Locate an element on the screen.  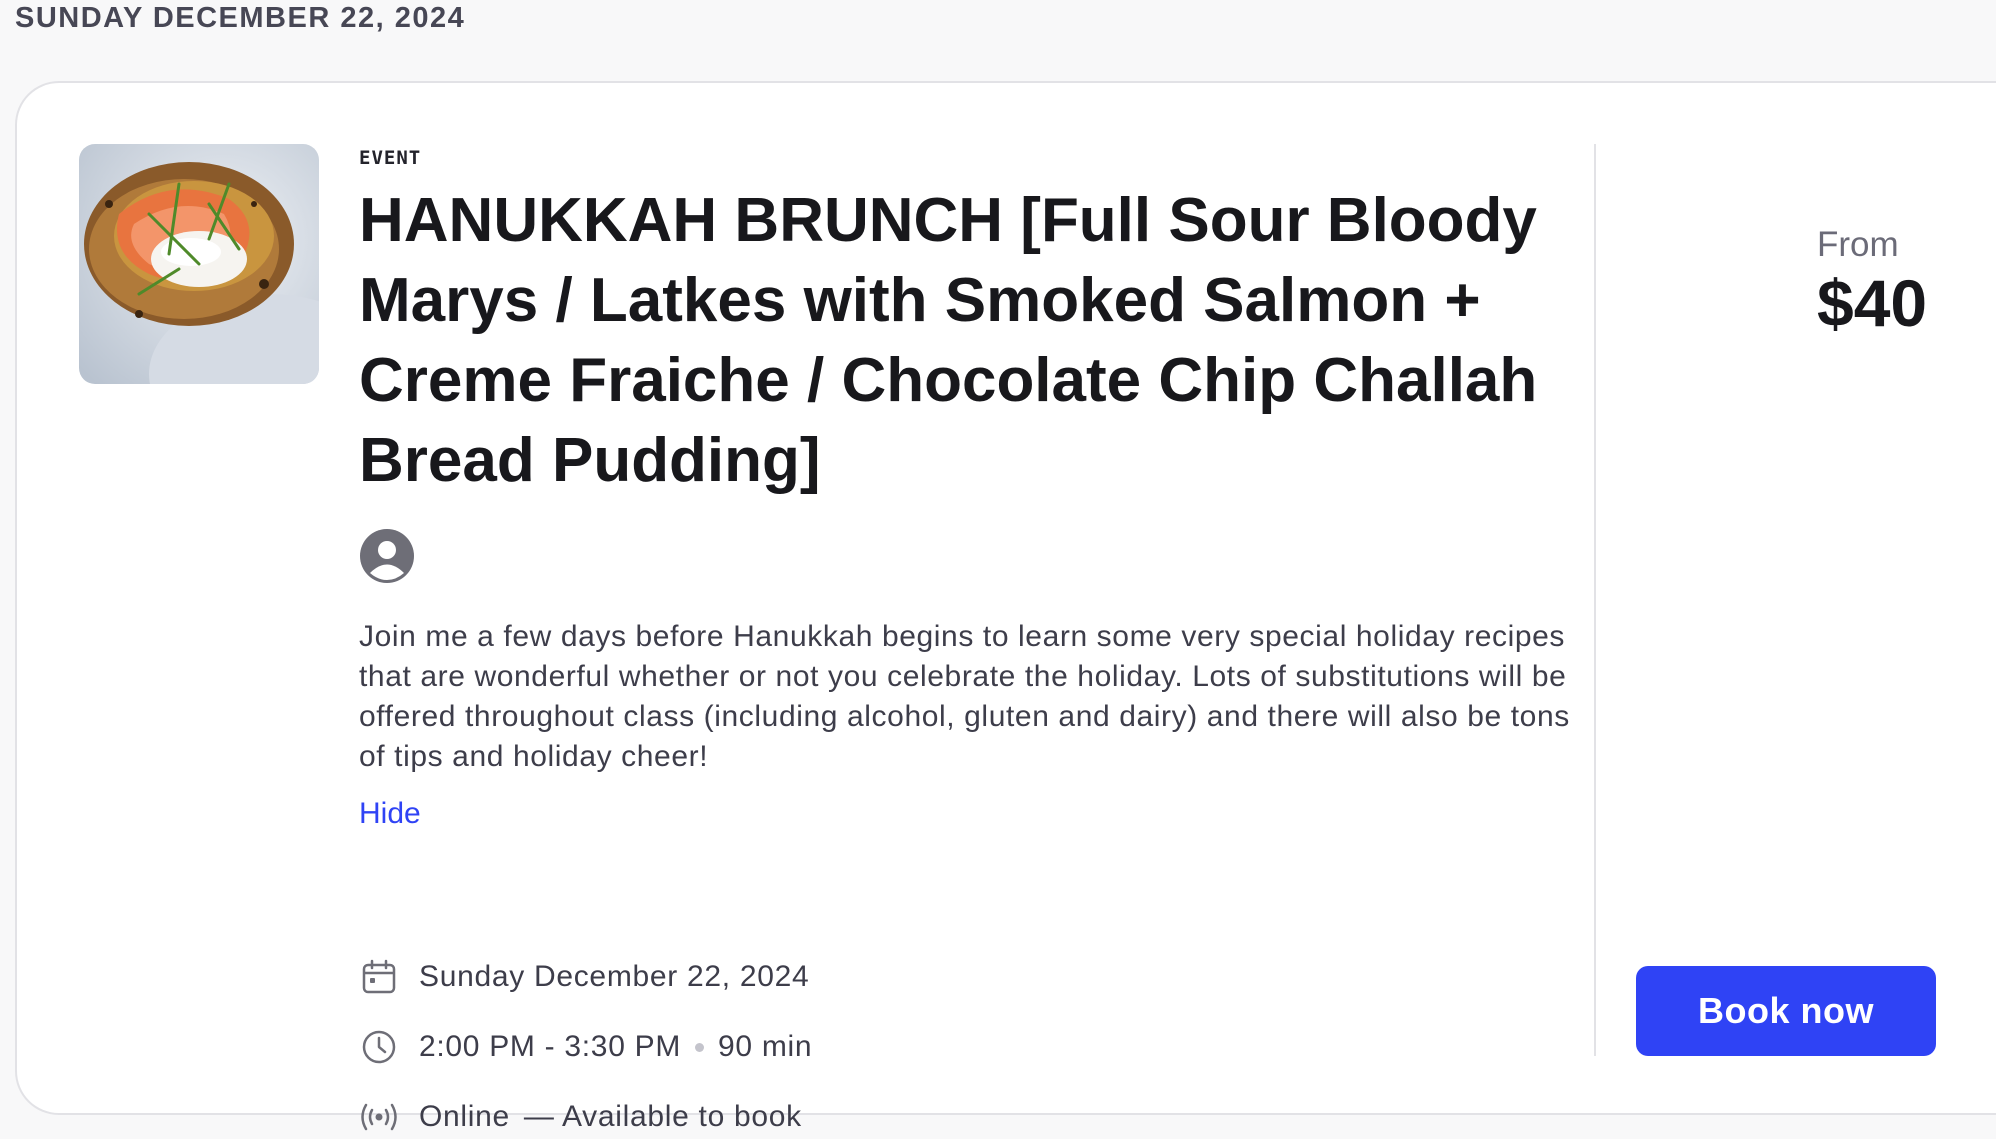
event-location-row: Online — Available to book is located at coordinates (580, 1117).